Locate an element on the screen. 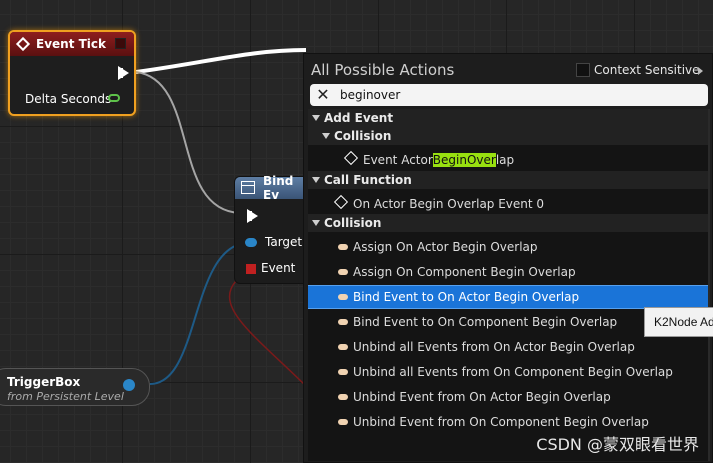 This screenshot has height=463, width=713. action-label: Event Actor is located at coordinates (398, 160).